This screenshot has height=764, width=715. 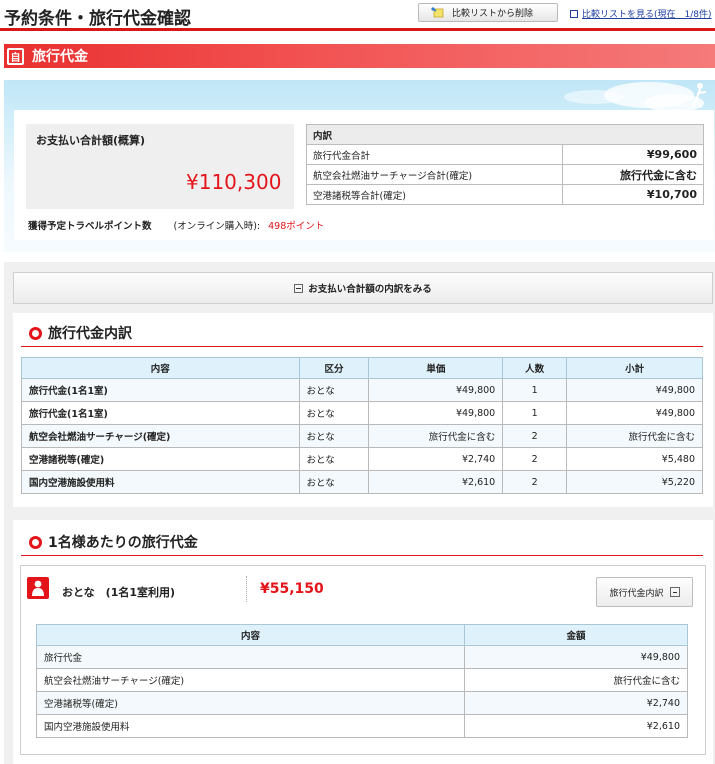 I want to click on separator, so click(x=246, y=589).